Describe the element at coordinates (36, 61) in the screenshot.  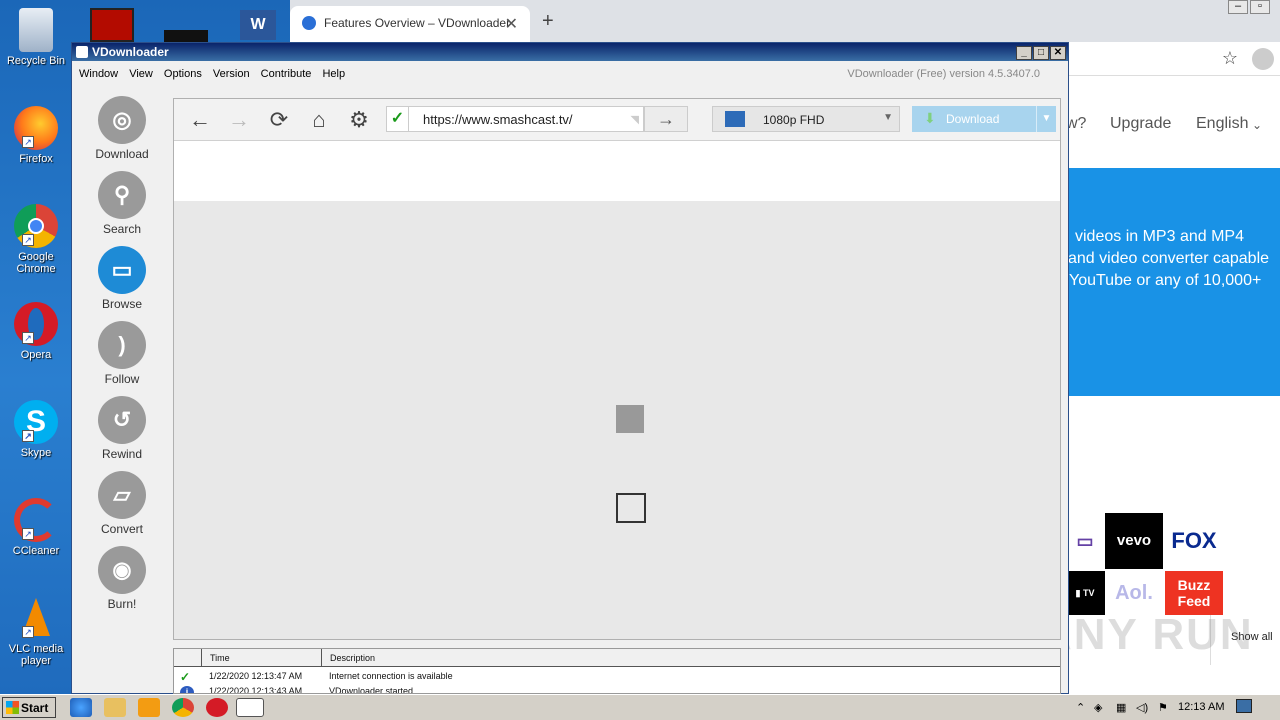
I see `desktop-icon-label: Recycle Bin` at that location.